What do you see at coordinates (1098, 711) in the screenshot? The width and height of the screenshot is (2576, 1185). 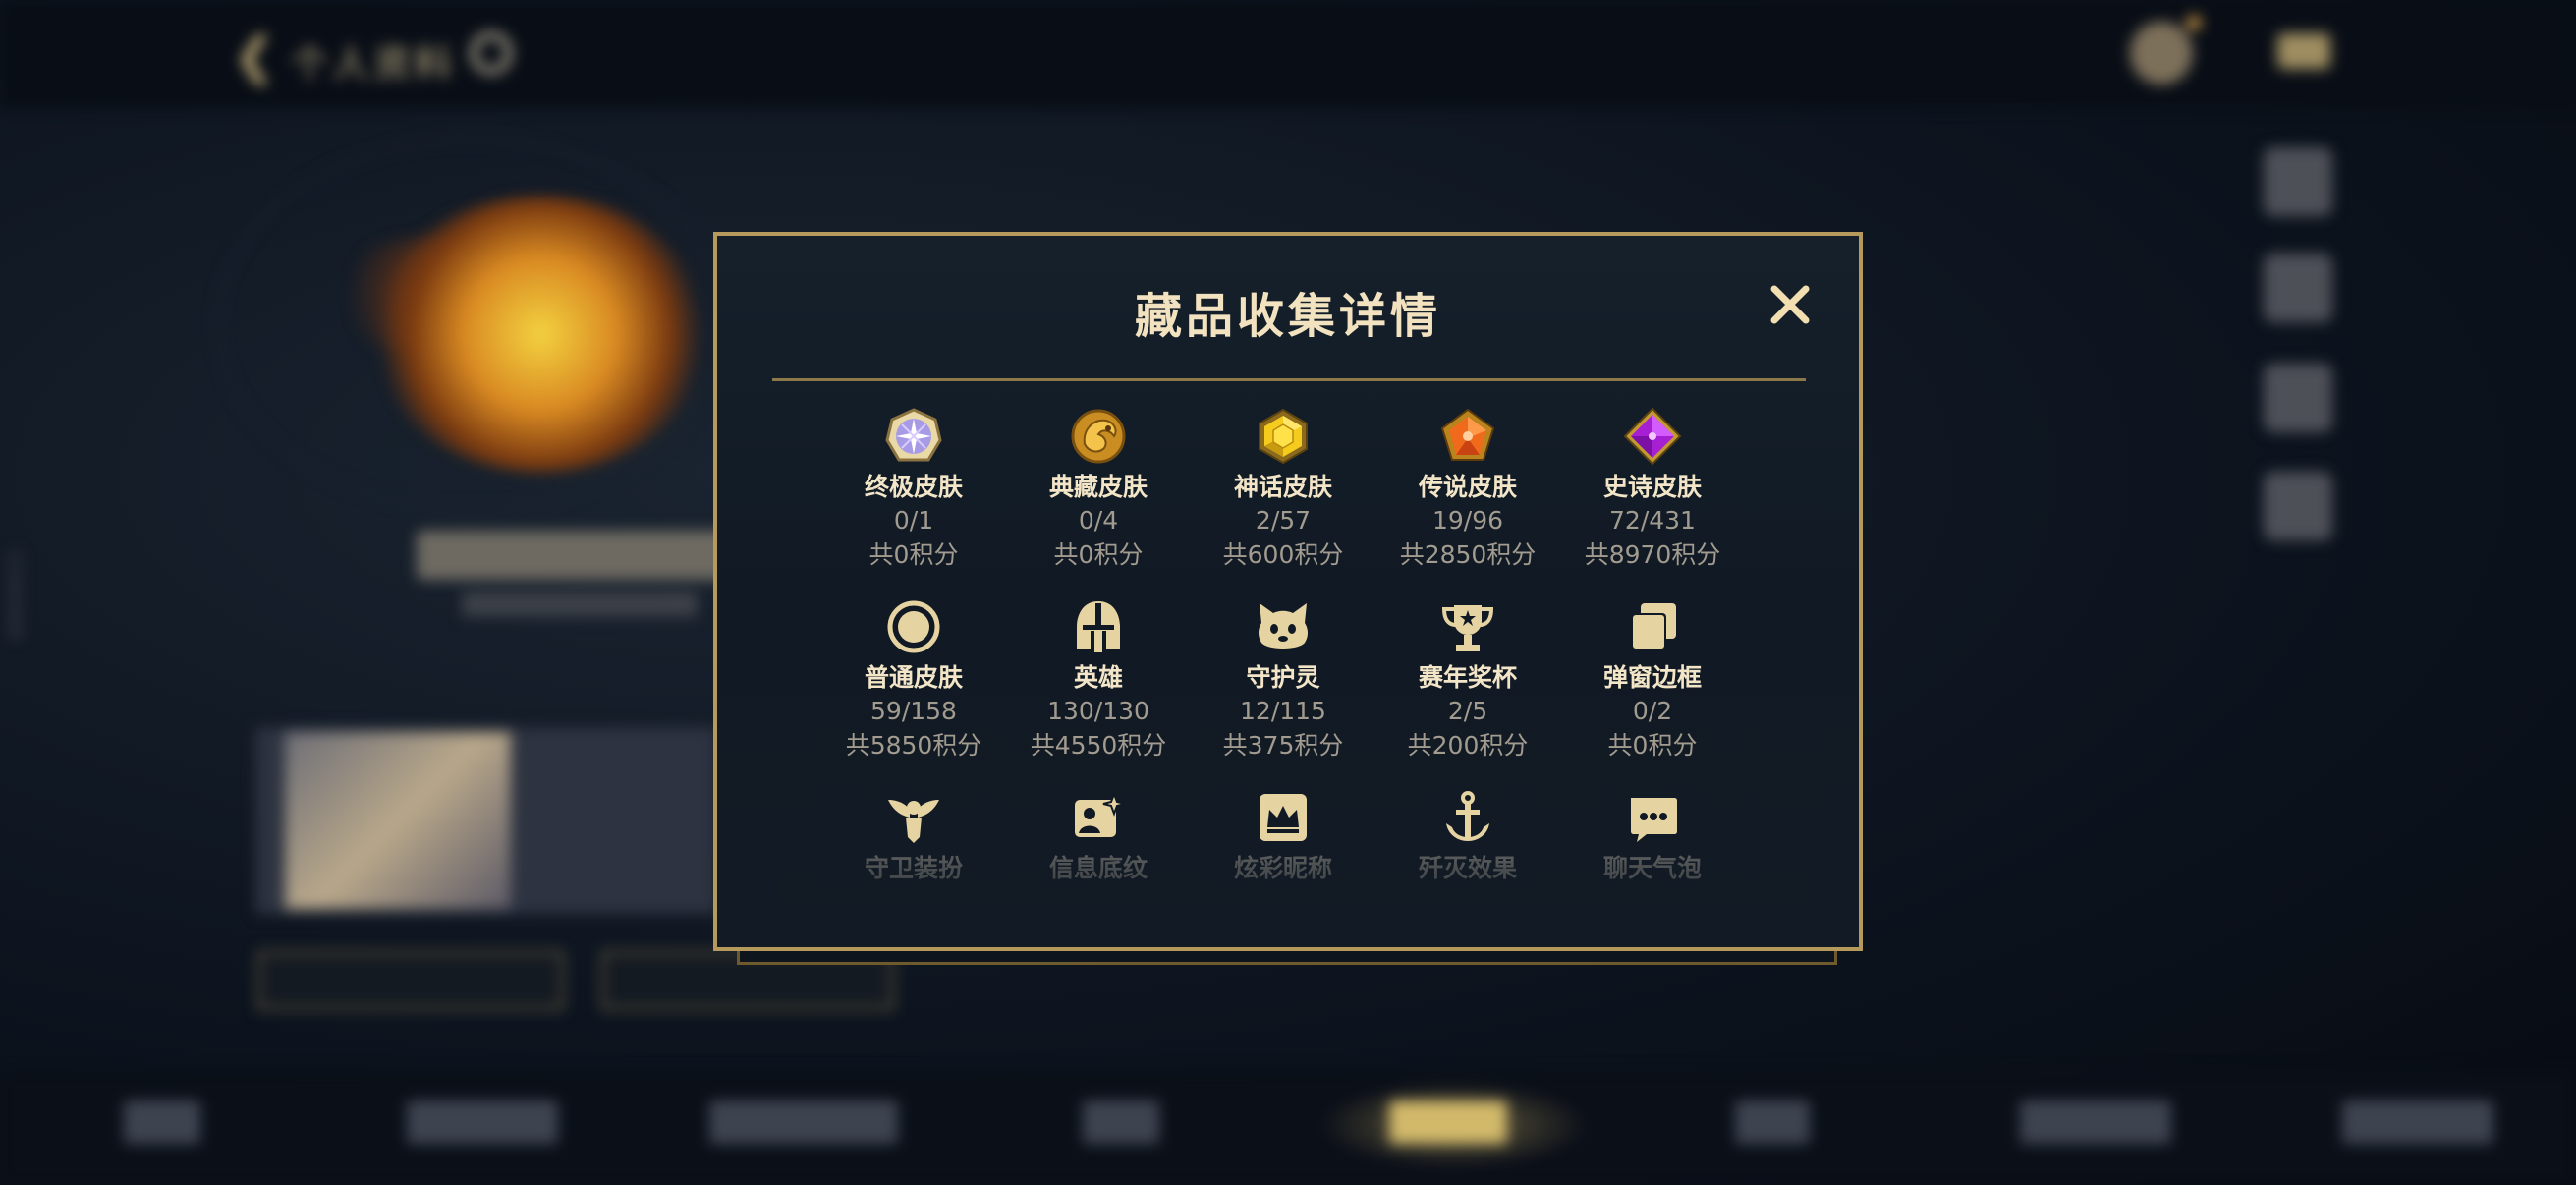 I see `item-count: 130/130` at bounding box center [1098, 711].